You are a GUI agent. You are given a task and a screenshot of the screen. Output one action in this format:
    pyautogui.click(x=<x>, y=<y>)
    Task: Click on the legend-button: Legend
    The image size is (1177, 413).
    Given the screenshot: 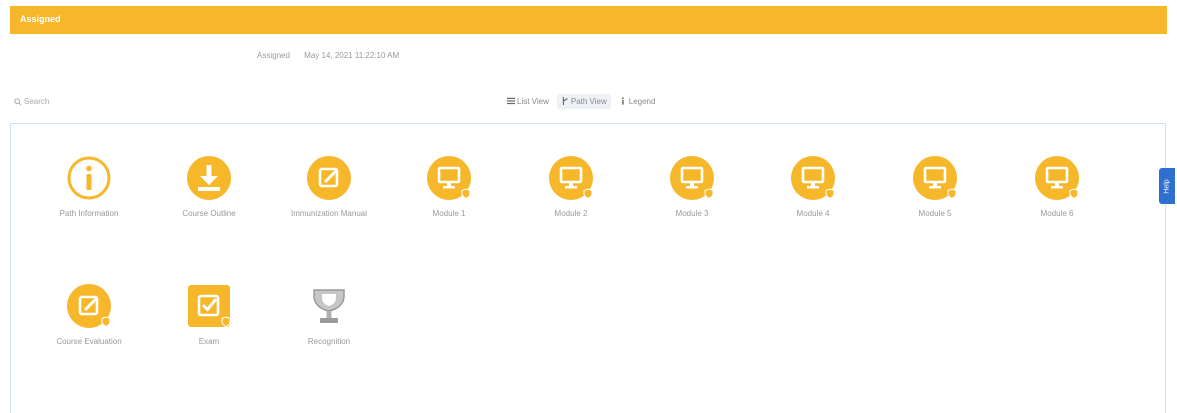 What is the action you would take?
    pyautogui.click(x=637, y=101)
    